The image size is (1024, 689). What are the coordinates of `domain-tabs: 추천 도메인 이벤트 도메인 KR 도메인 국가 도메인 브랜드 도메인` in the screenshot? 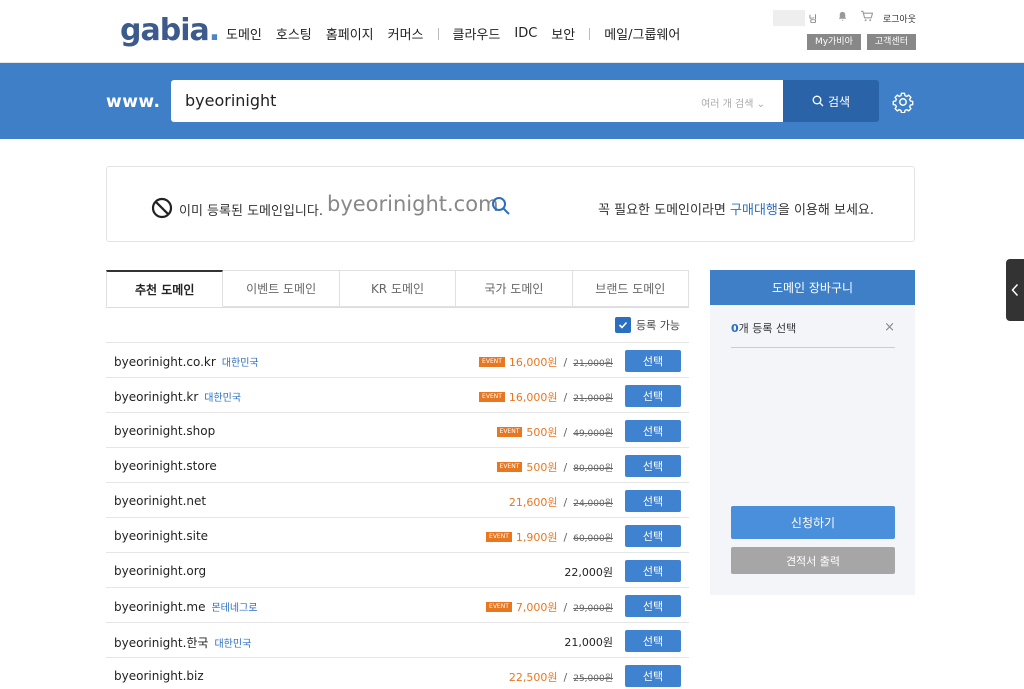 It's located at (398, 289).